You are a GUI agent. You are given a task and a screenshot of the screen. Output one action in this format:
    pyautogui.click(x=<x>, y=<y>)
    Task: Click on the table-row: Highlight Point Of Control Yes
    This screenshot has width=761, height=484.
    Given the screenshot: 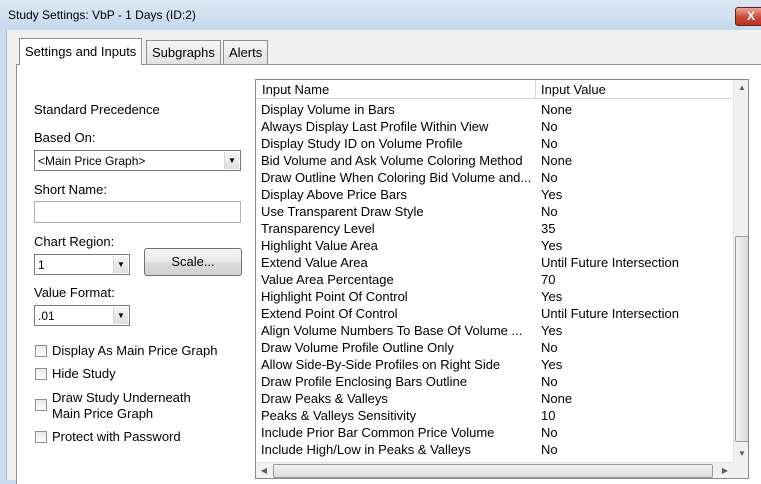 What is the action you would take?
    pyautogui.click(x=494, y=296)
    